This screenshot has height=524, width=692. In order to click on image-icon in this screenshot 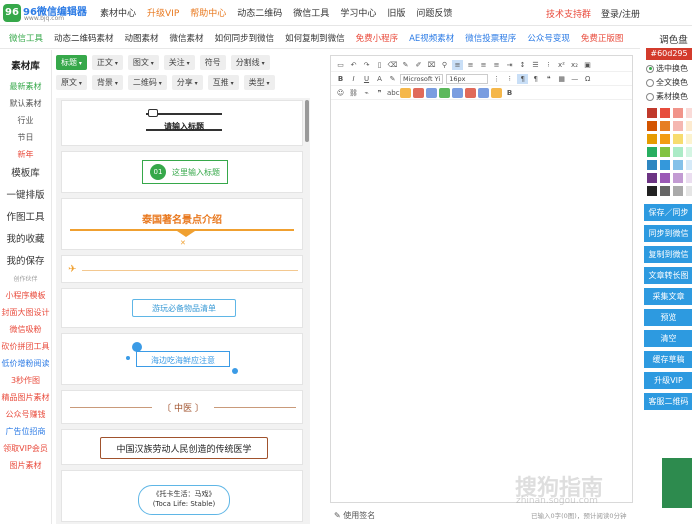, I will do `click(405, 92)`.